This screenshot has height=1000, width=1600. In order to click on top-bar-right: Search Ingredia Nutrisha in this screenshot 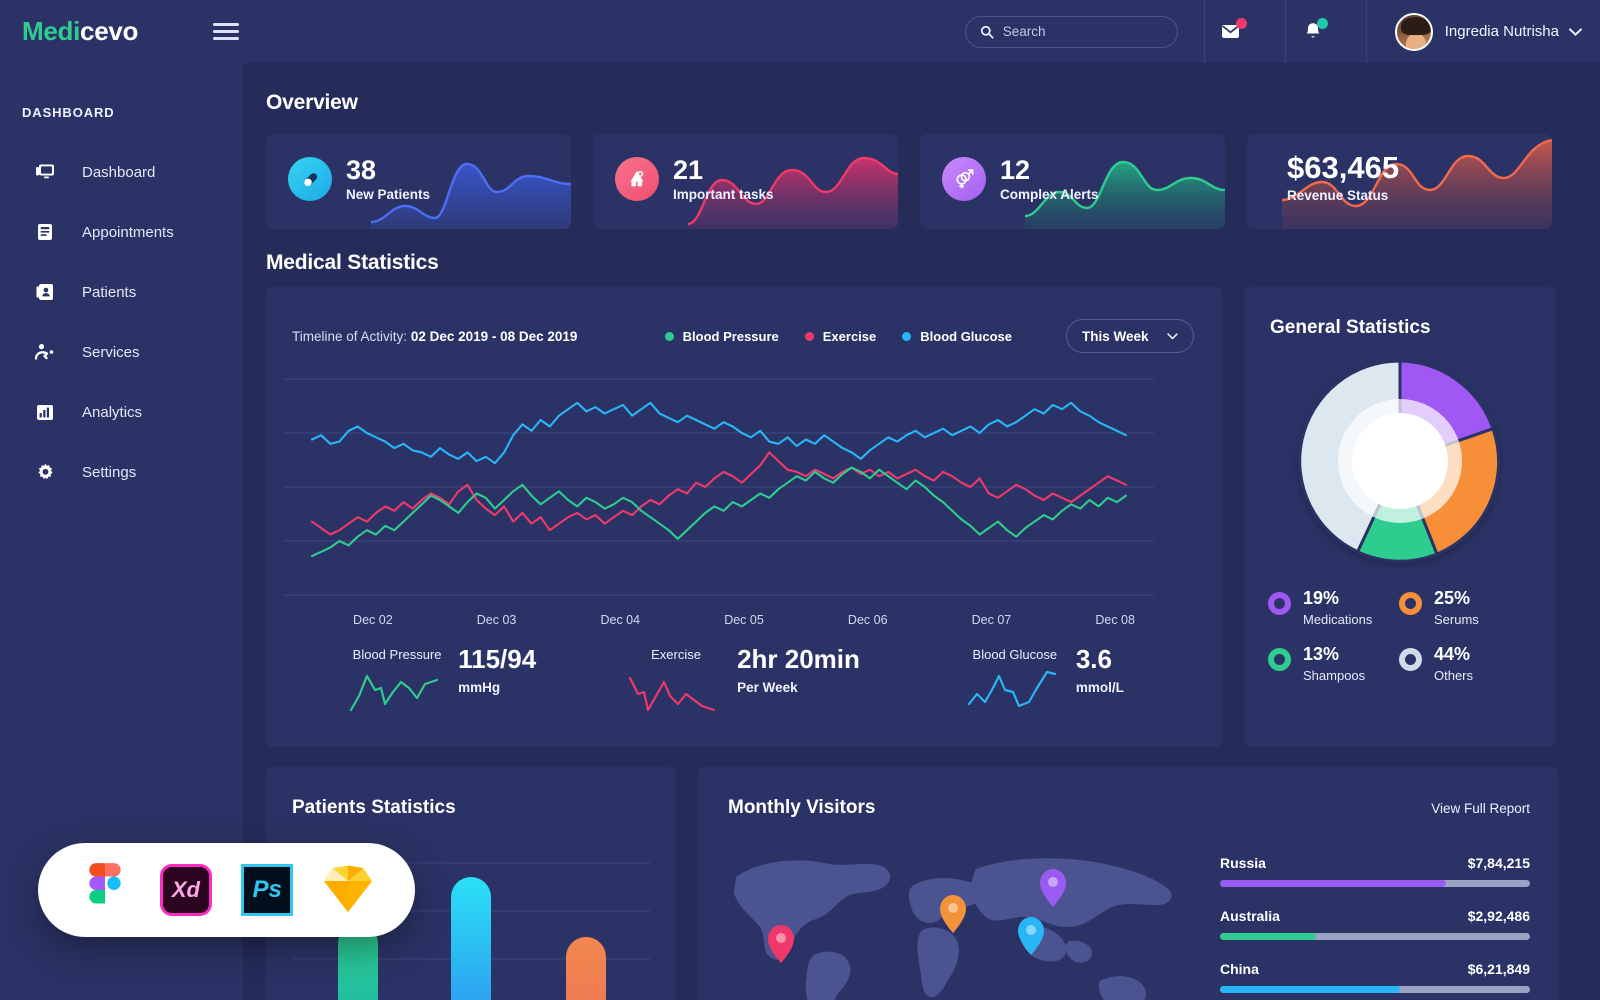, I will do `click(1282, 31)`.